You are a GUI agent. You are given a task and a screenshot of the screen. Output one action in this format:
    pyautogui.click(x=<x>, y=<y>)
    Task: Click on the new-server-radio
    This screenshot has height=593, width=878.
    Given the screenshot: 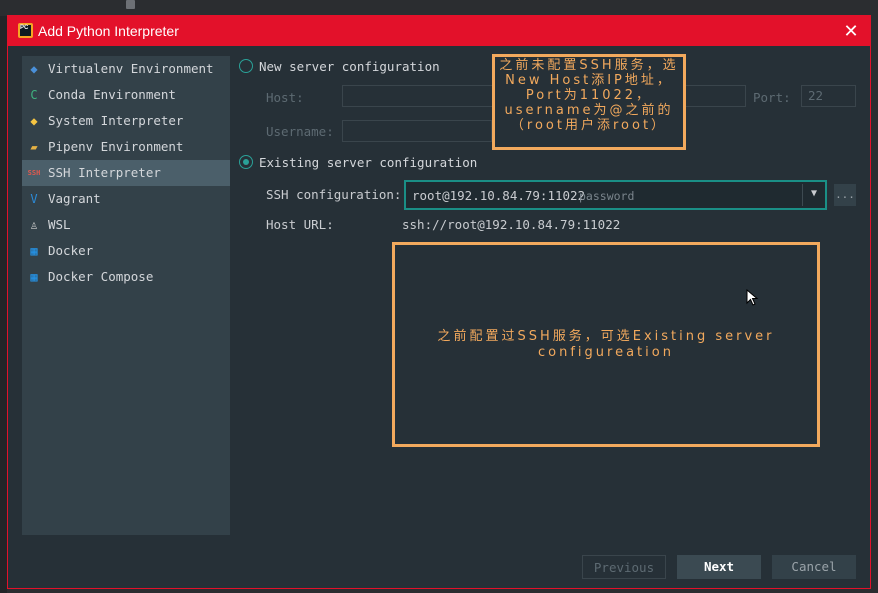 What is the action you would take?
    pyautogui.click(x=246, y=66)
    